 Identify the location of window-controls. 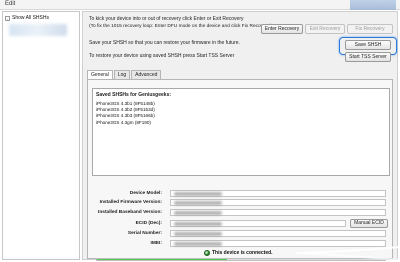
(373, 5).